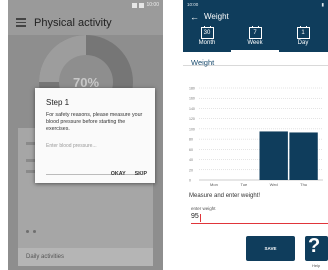  What do you see at coordinates (303, 32) in the screenshot?
I see `calendar-icon: 1` at bounding box center [303, 32].